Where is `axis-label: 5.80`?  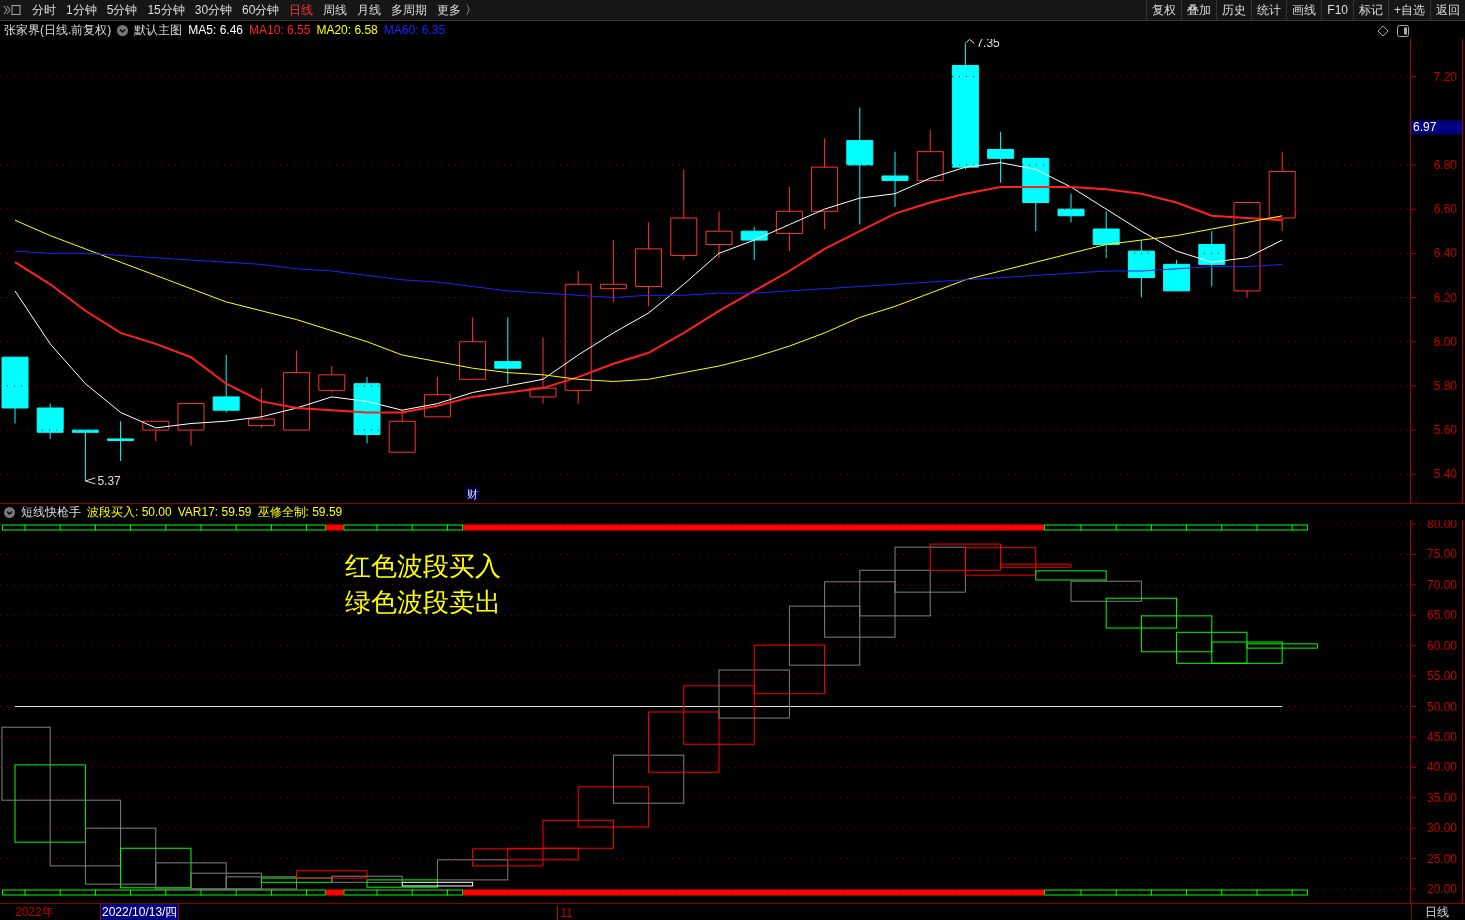
axis-label: 5.80 is located at coordinates (1445, 385).